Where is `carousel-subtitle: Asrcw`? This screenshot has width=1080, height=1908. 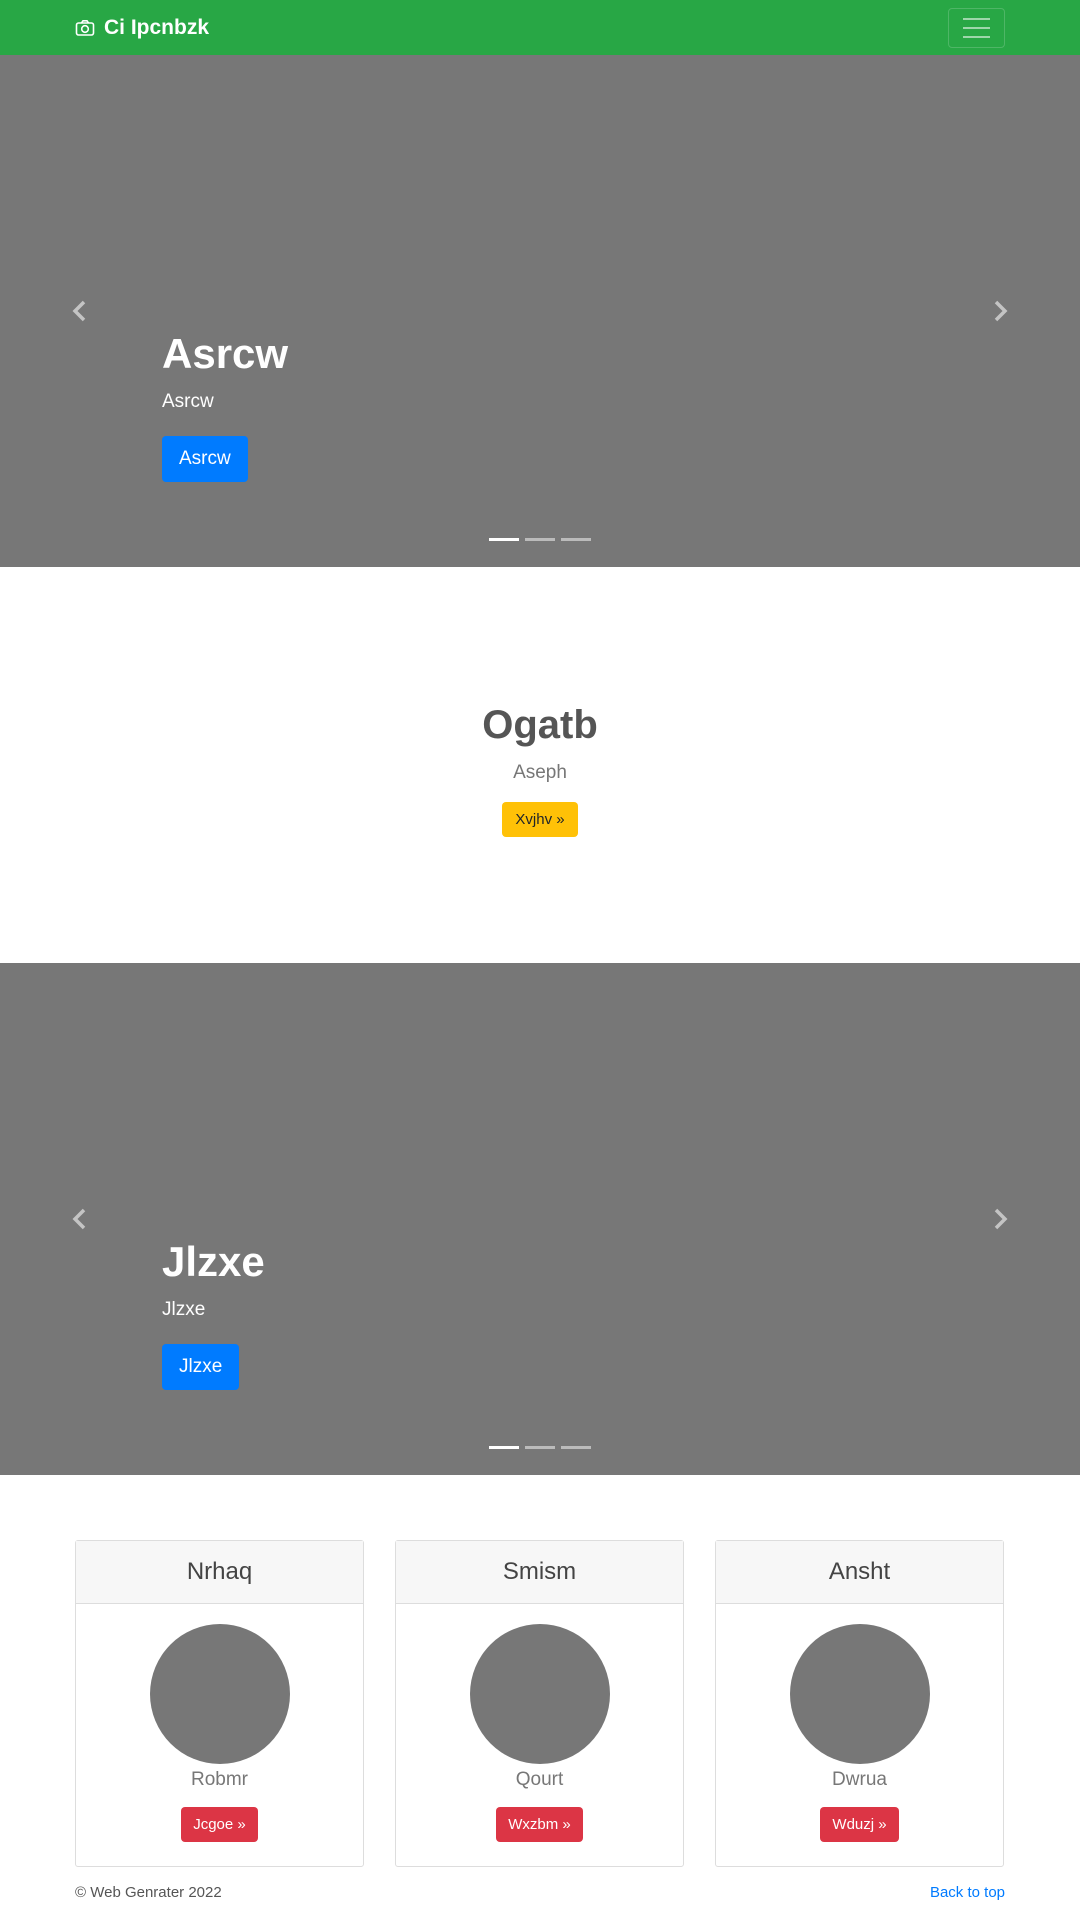 carousel-subtitle: Asrcw is located at coordinates (188, 402).